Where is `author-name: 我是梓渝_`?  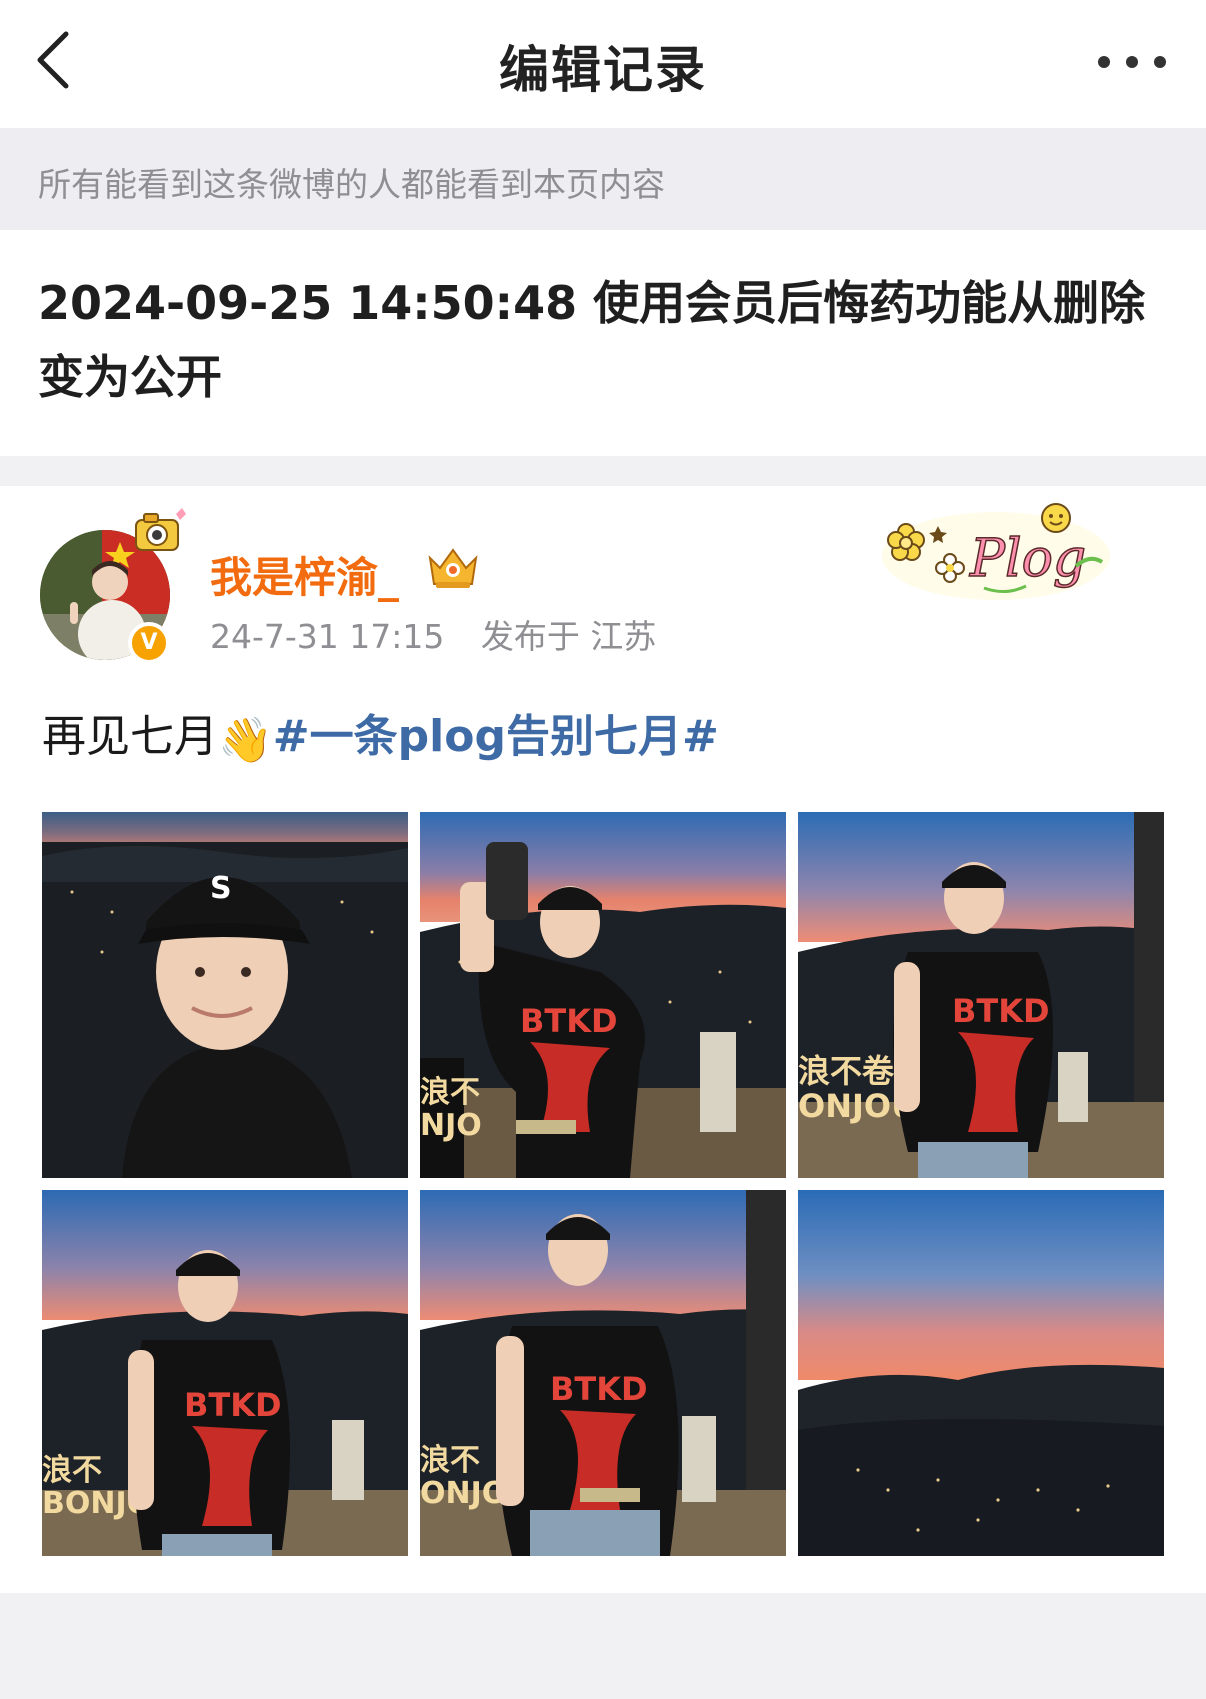 author-name: 我是梓渝_ is located at coordinates (304, 574).